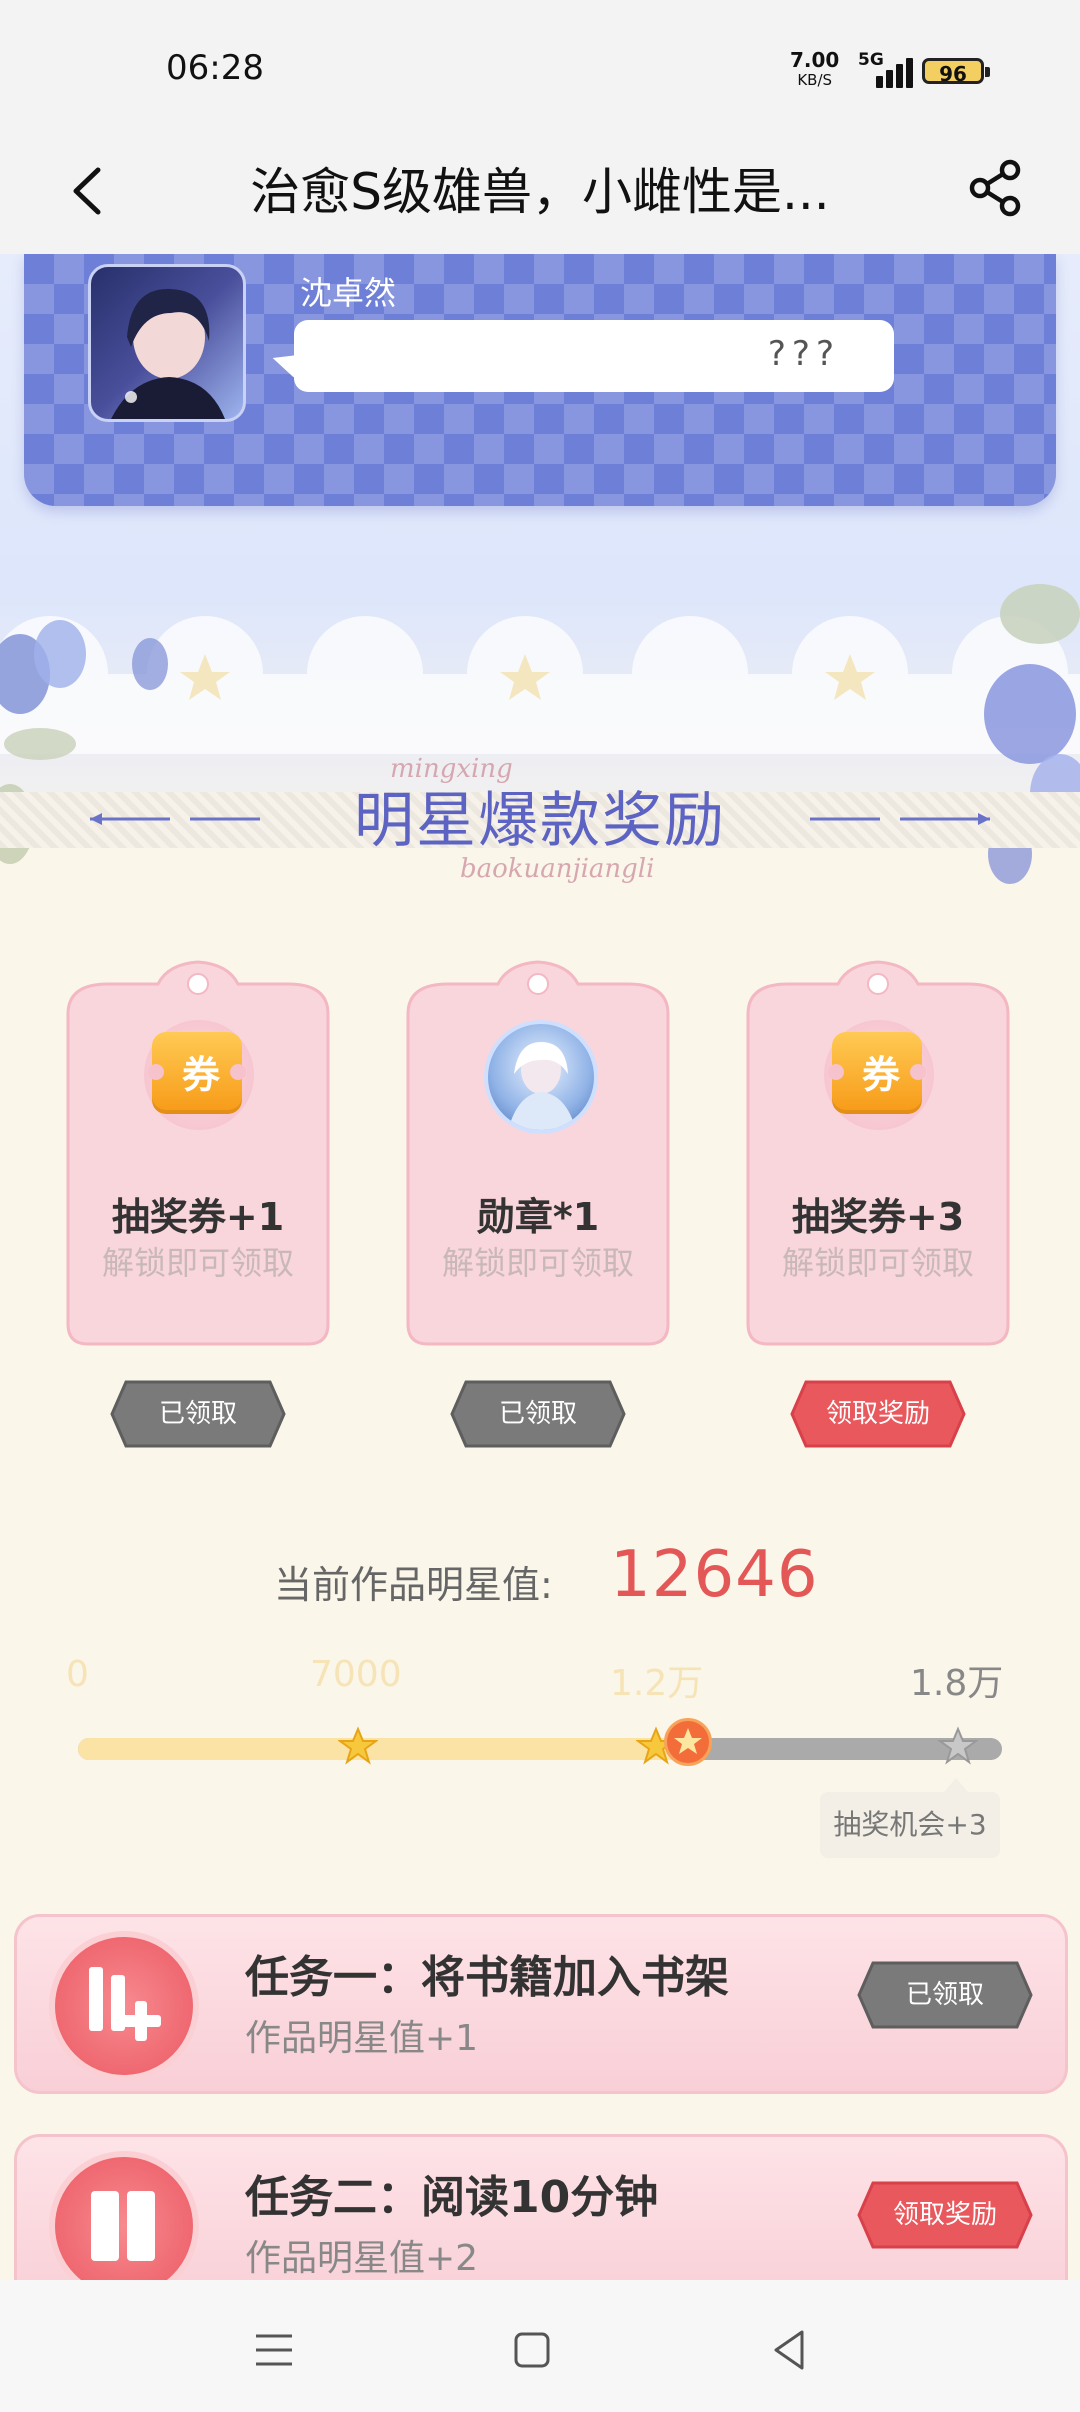 The width and height of the screenshot is (1080, 2412). I want to click on dialogue-card: 沈卓然 ???, so click(540, 380).